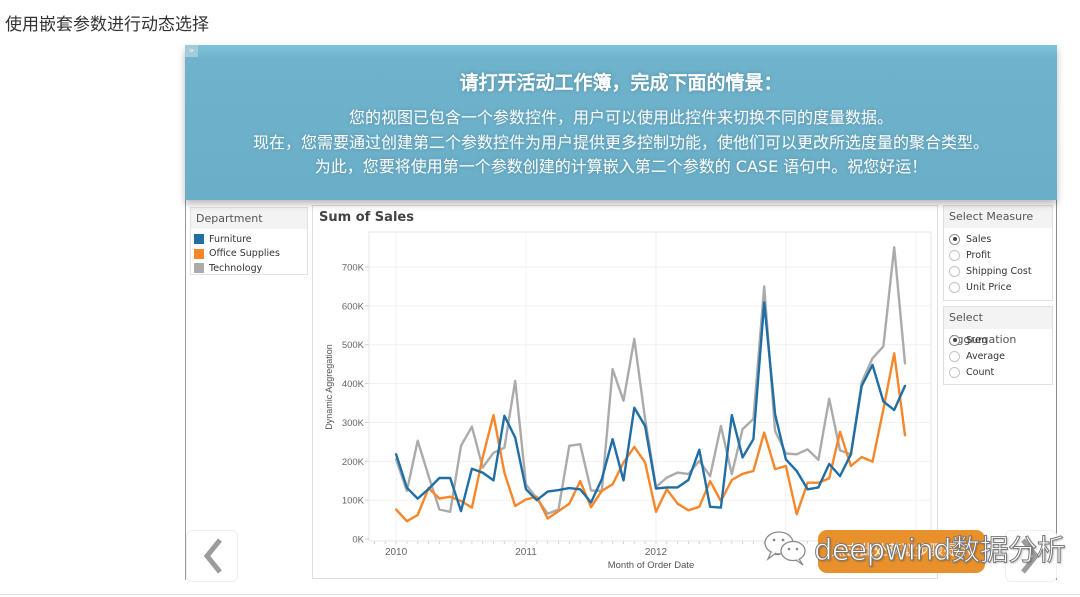  I want to click on legend-label: Furniture, so click(230, 239).